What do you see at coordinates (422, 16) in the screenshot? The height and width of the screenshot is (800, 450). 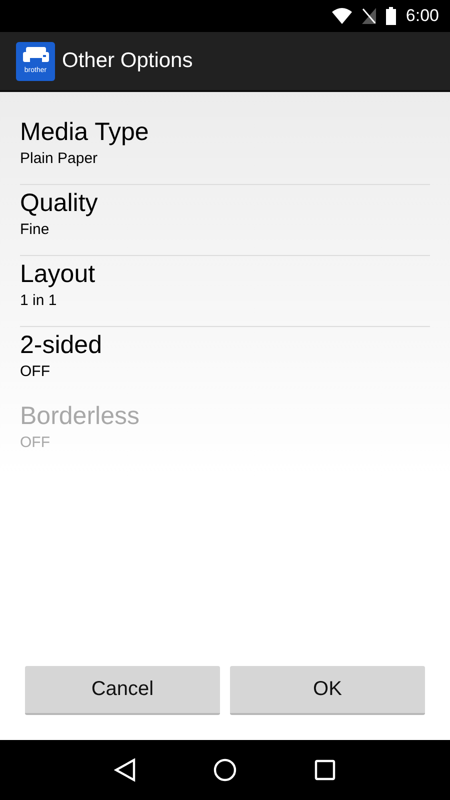 I see `status-time: 6:00` at bounding box center [422, 16].